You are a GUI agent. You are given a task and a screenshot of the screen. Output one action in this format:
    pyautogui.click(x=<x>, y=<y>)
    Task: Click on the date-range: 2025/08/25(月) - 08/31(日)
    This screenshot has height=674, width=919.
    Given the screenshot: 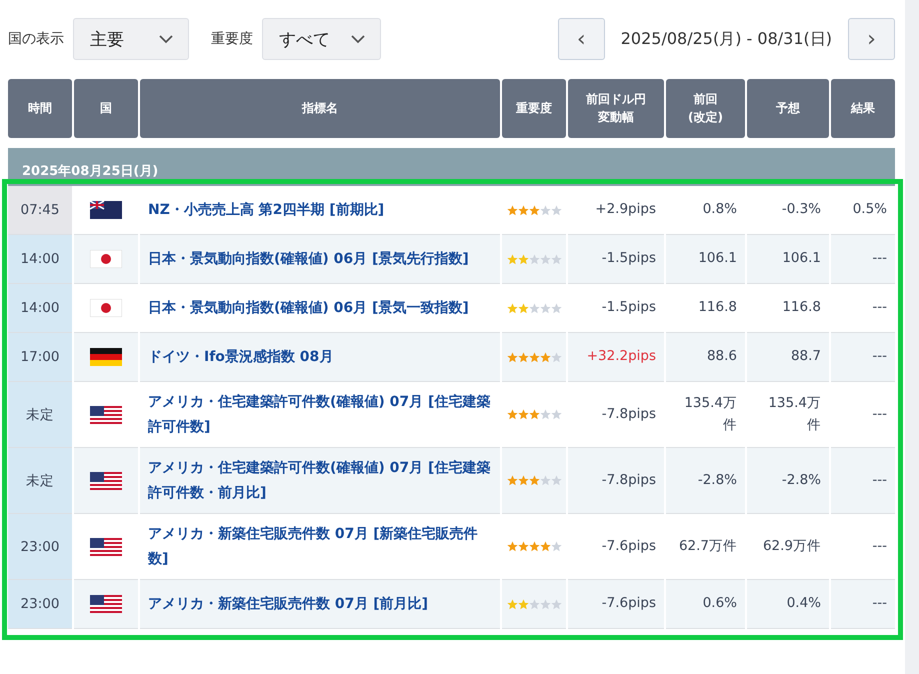 What is the action you would take?
    pyautogui.click(x=726, y=39)
    